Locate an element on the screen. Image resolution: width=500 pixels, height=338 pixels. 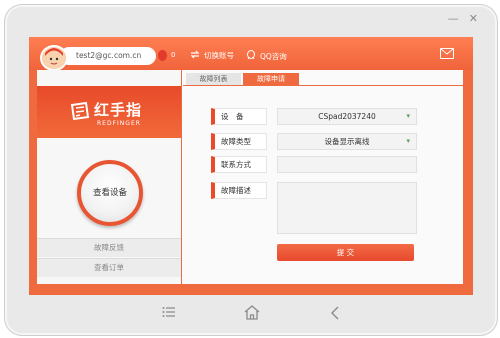
contact-input is located at coordinates (347, 164).